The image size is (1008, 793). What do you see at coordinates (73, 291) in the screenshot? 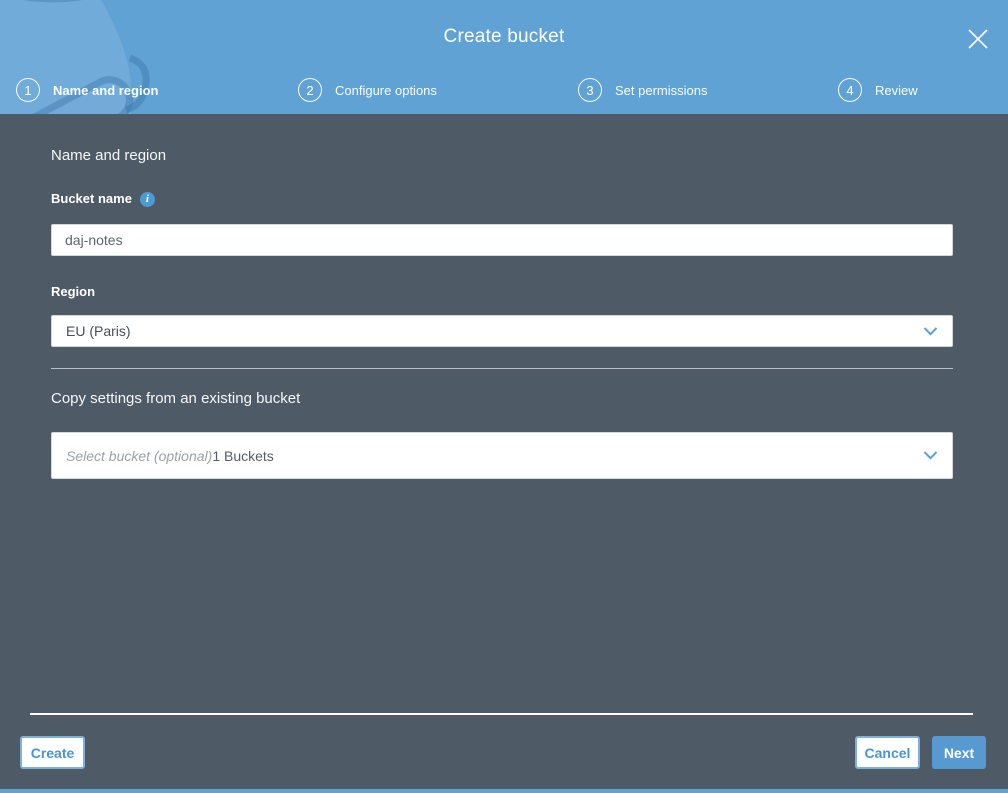
I see `region-label-text: Region` at bounding box center [73, 291].